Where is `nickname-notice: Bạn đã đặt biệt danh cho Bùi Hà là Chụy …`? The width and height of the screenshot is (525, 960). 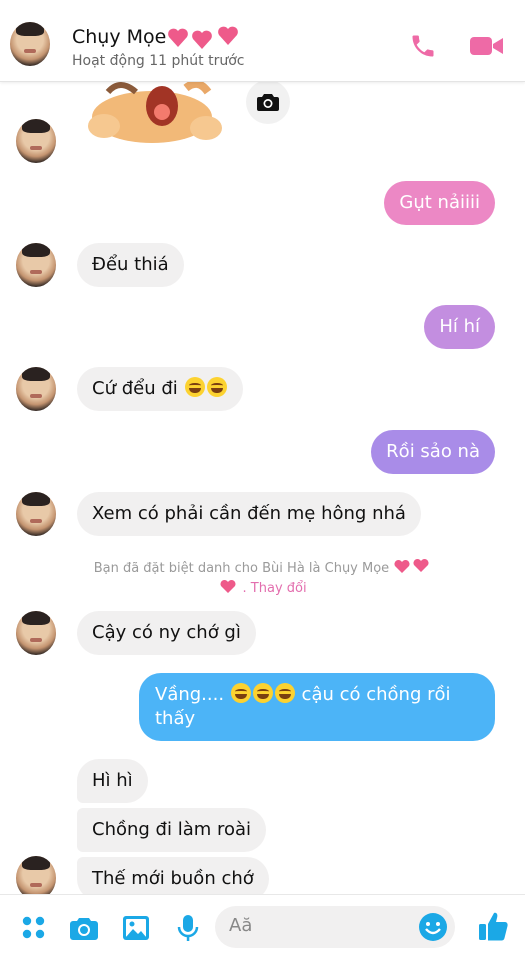 nickname-notice: Bạn đã đặt biệt danh cho Bùi Hà là Chụy … is located at coordinates (262, 578).